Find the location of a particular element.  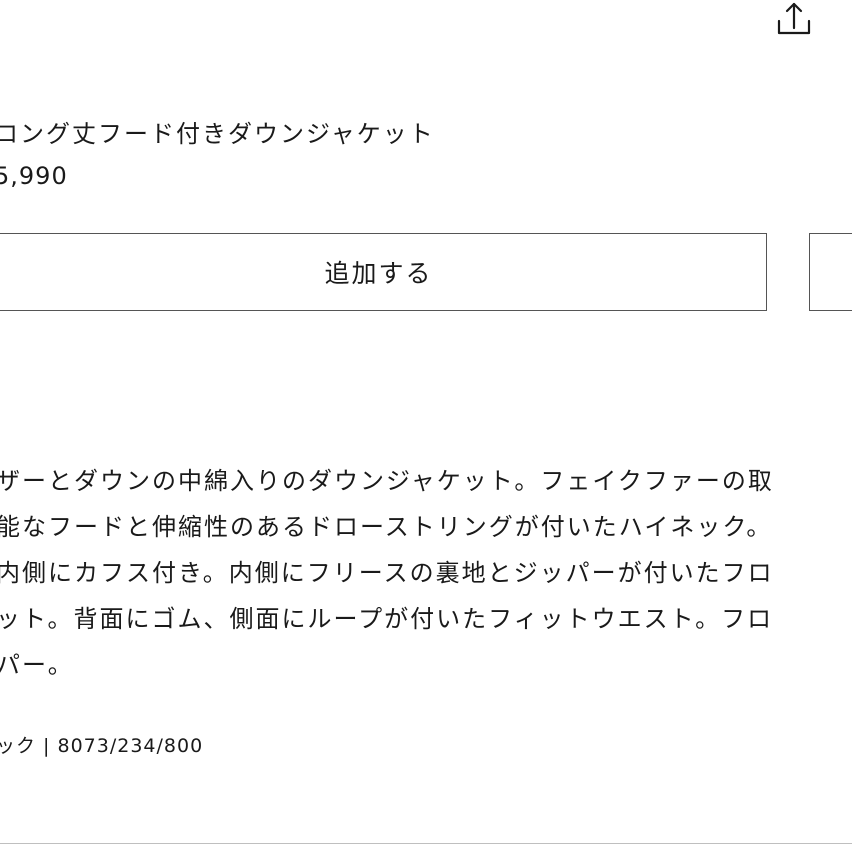

description-line: ット。背面にゴム、側面にループが付いたフィットウエスト。フロ is located at coordinates (387, 619).